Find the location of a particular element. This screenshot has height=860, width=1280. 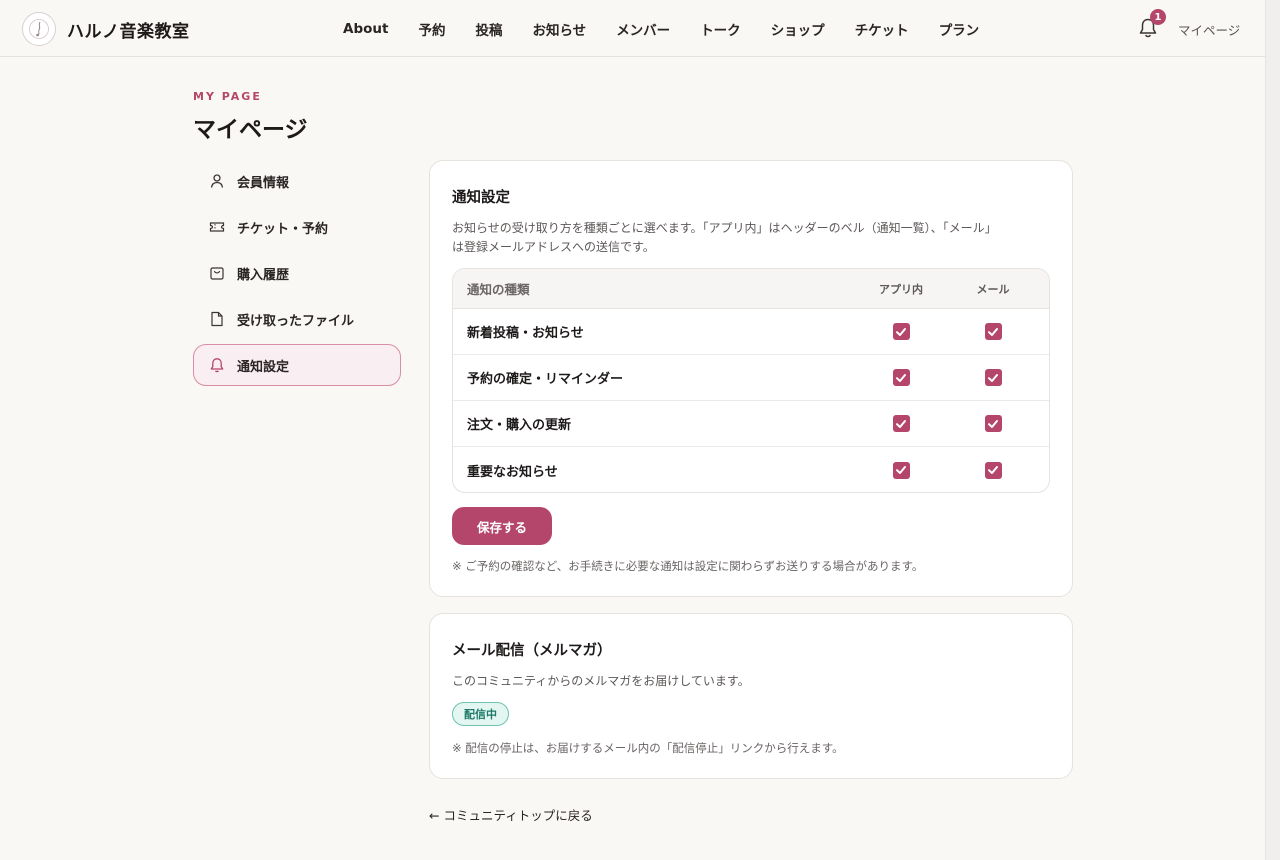

user-icon is located at coordinates (217, 181).